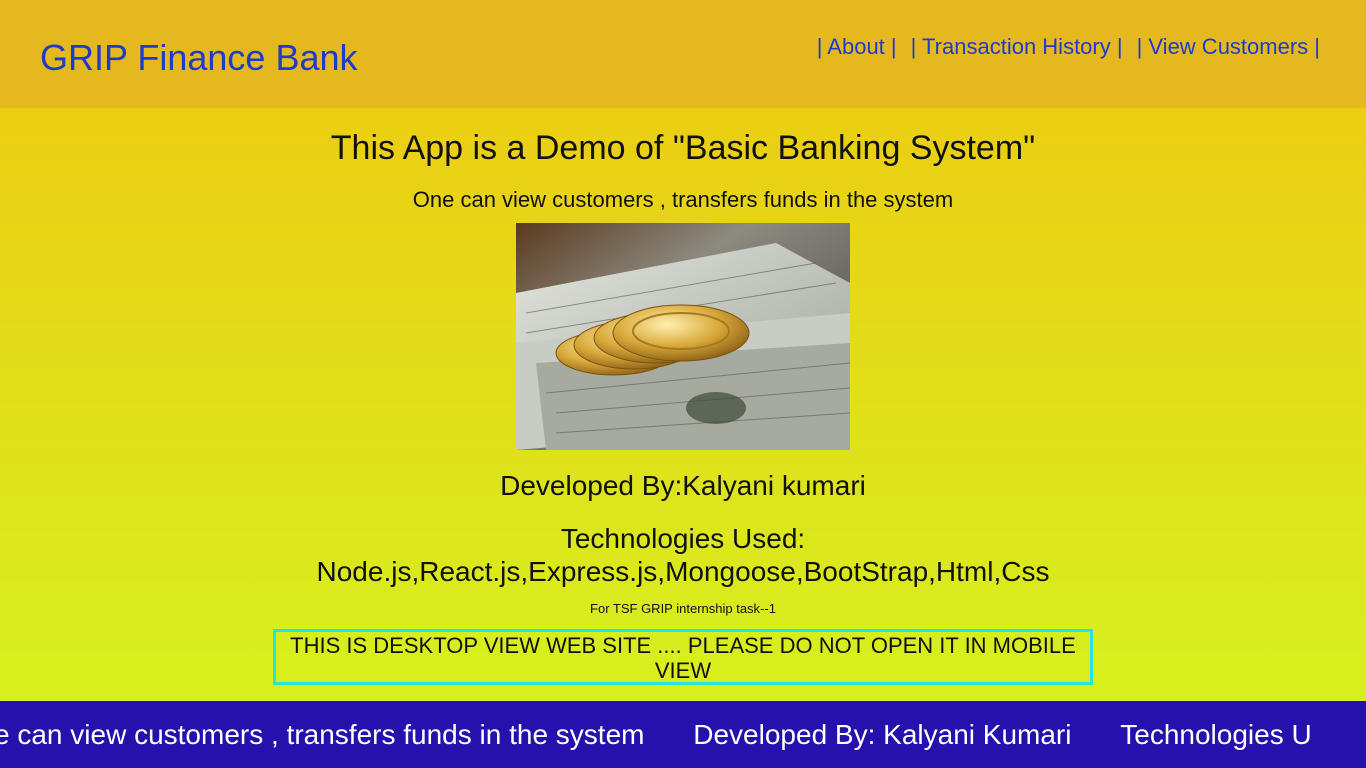 Image resolution: width=1366 pixels, height=768 pixels. Describe the element at coordinates (683, 485) in the screenshot. I see `developer-credit: Developed By:Kalyani kumari` at that location.